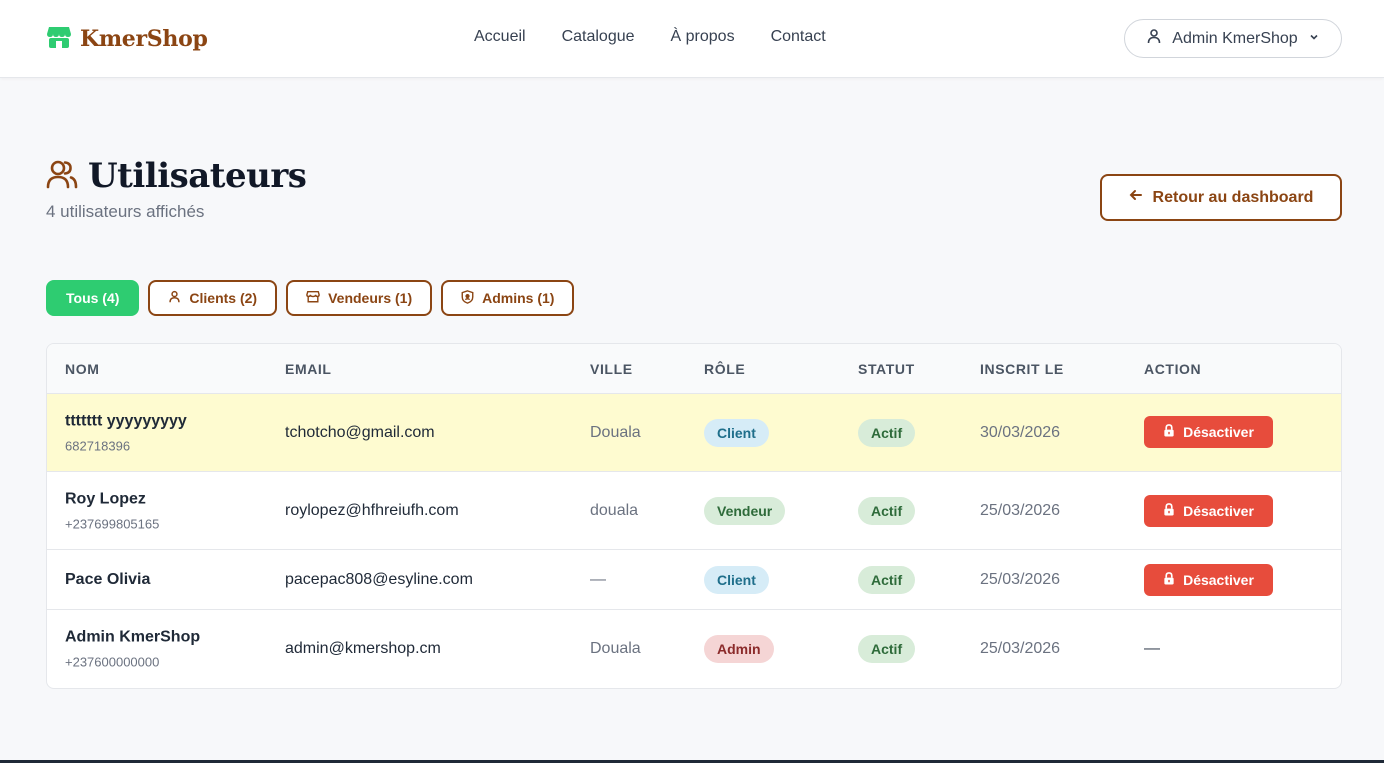 The height and width of the screenshot is (763, 1384). I want to click on page-title: Utilisateurs, so click(197, 176).